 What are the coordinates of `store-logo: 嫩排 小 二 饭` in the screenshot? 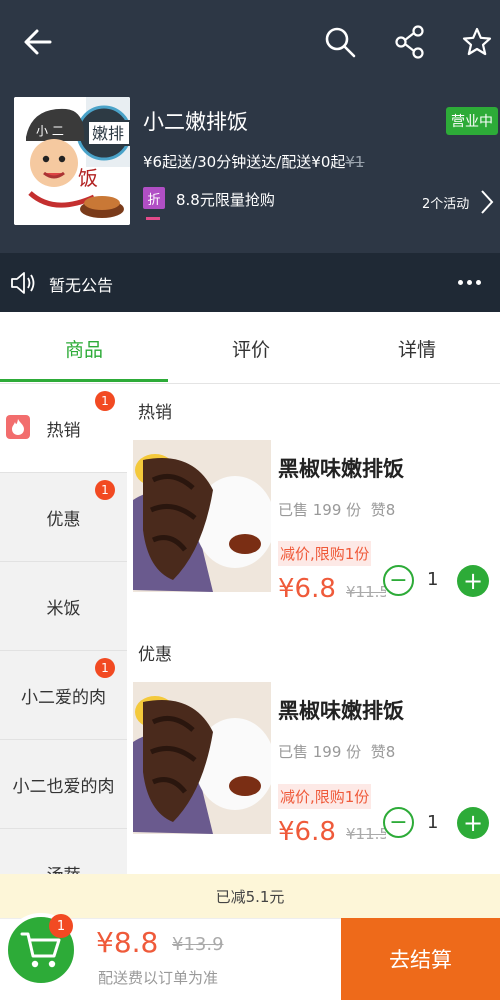 It's located at (72, 161).